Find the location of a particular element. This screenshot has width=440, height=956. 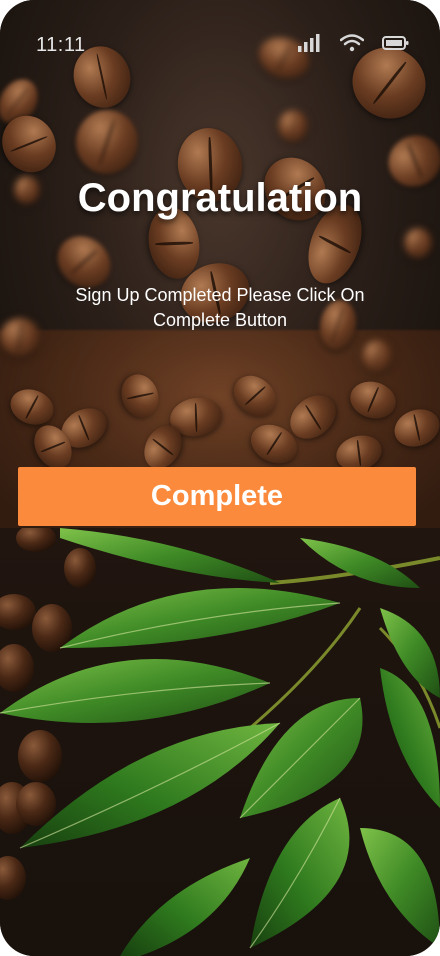

wifi-icon is located at coordinates (352, 45).